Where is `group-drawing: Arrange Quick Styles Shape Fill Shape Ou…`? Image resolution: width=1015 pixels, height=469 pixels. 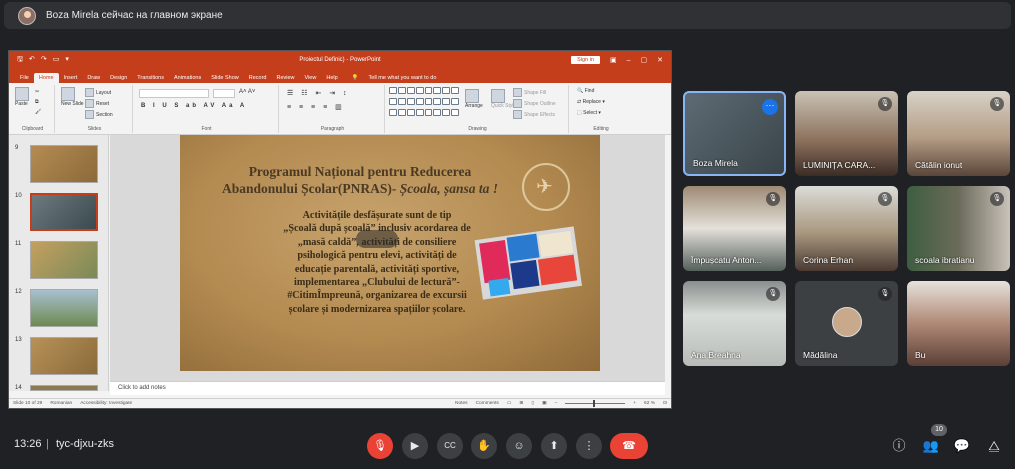 group-drawing: Arrange Quick Styles Shape Fill Shape Ou… is located at coordinates (478, 109).